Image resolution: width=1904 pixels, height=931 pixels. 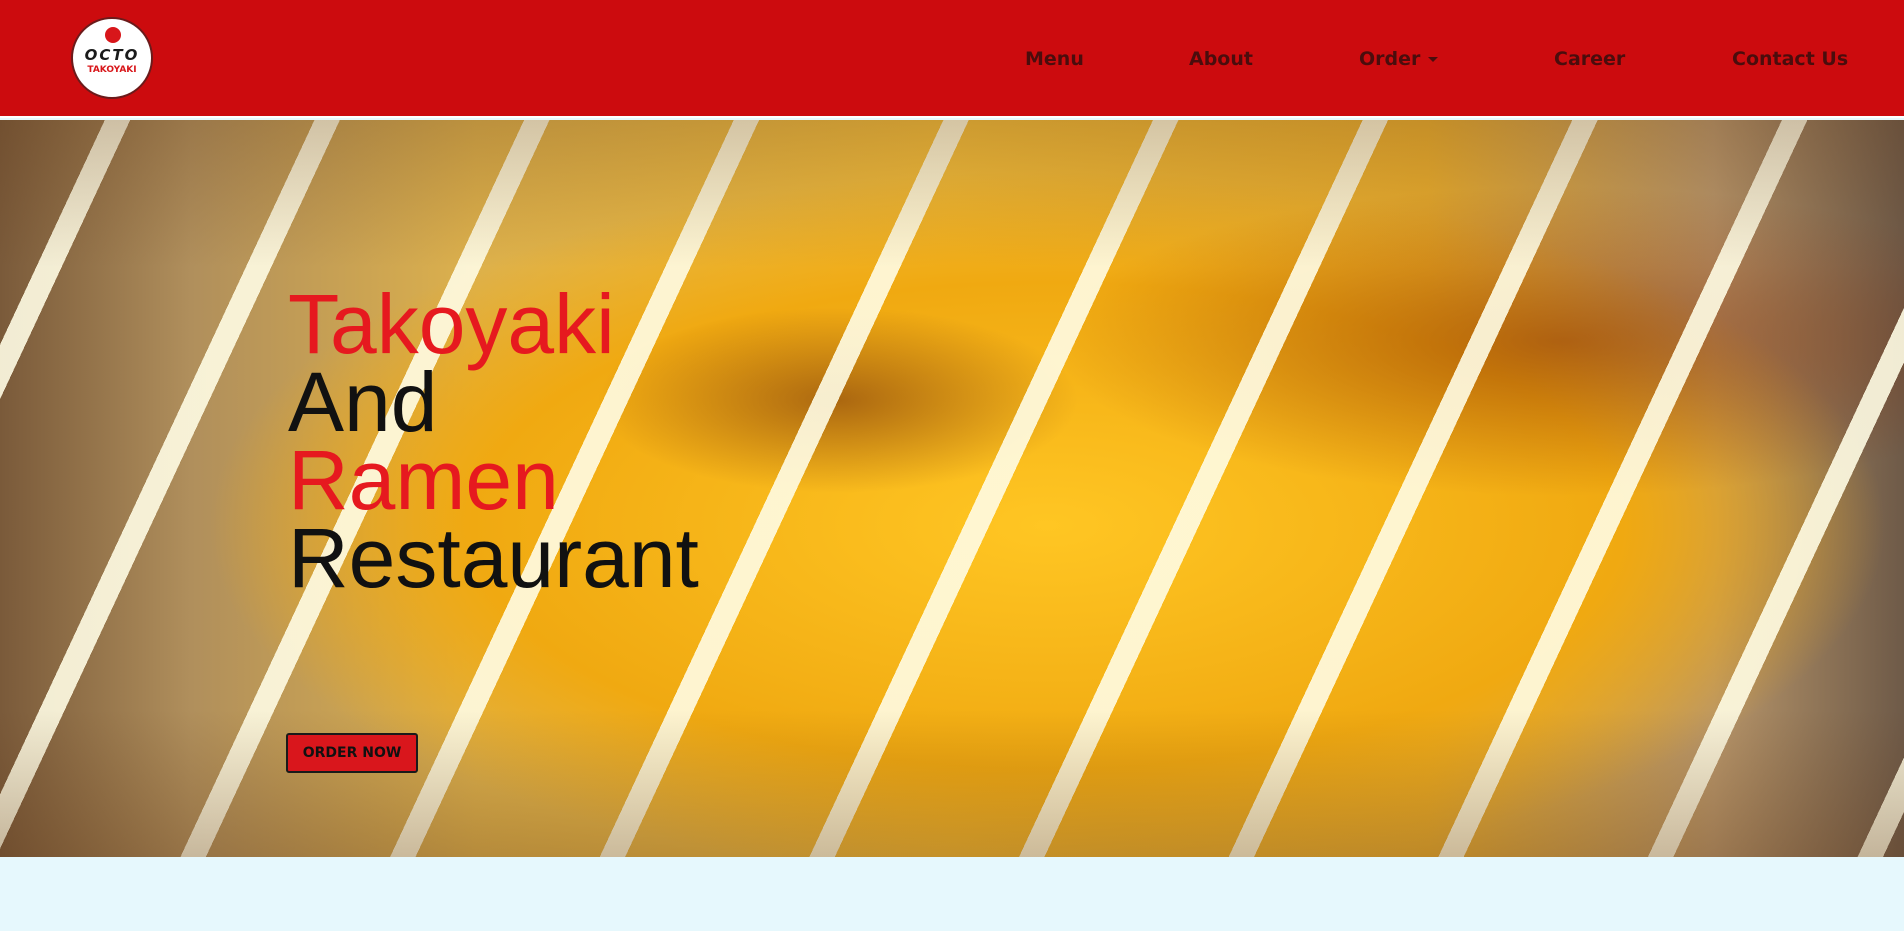 I want to click on brand-logo: OCTO TAKOYAKI, so click(x=112, y=58).